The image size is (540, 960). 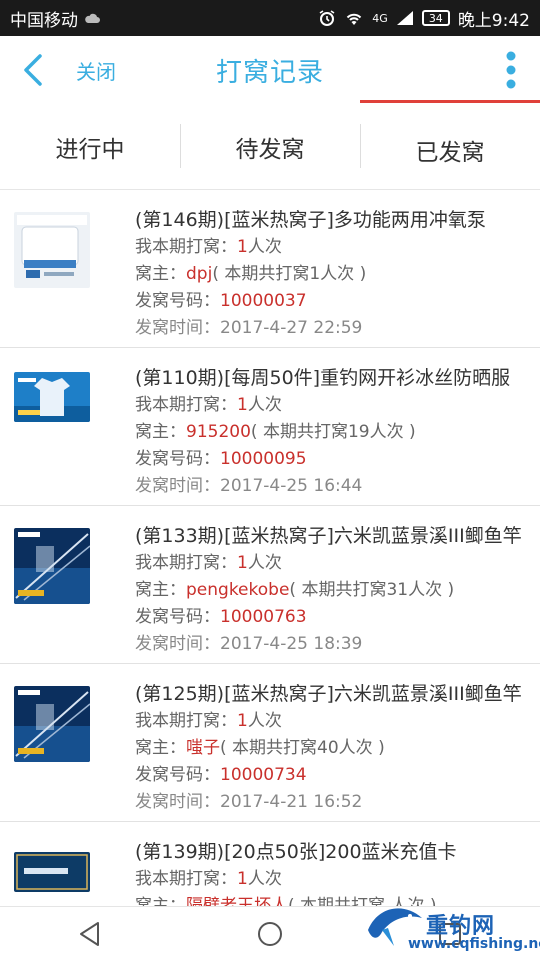 What do you see at coordinates (263, 775) in the screenshot?
I see `winning-number: 10000734` at bounding box center [263, 775].